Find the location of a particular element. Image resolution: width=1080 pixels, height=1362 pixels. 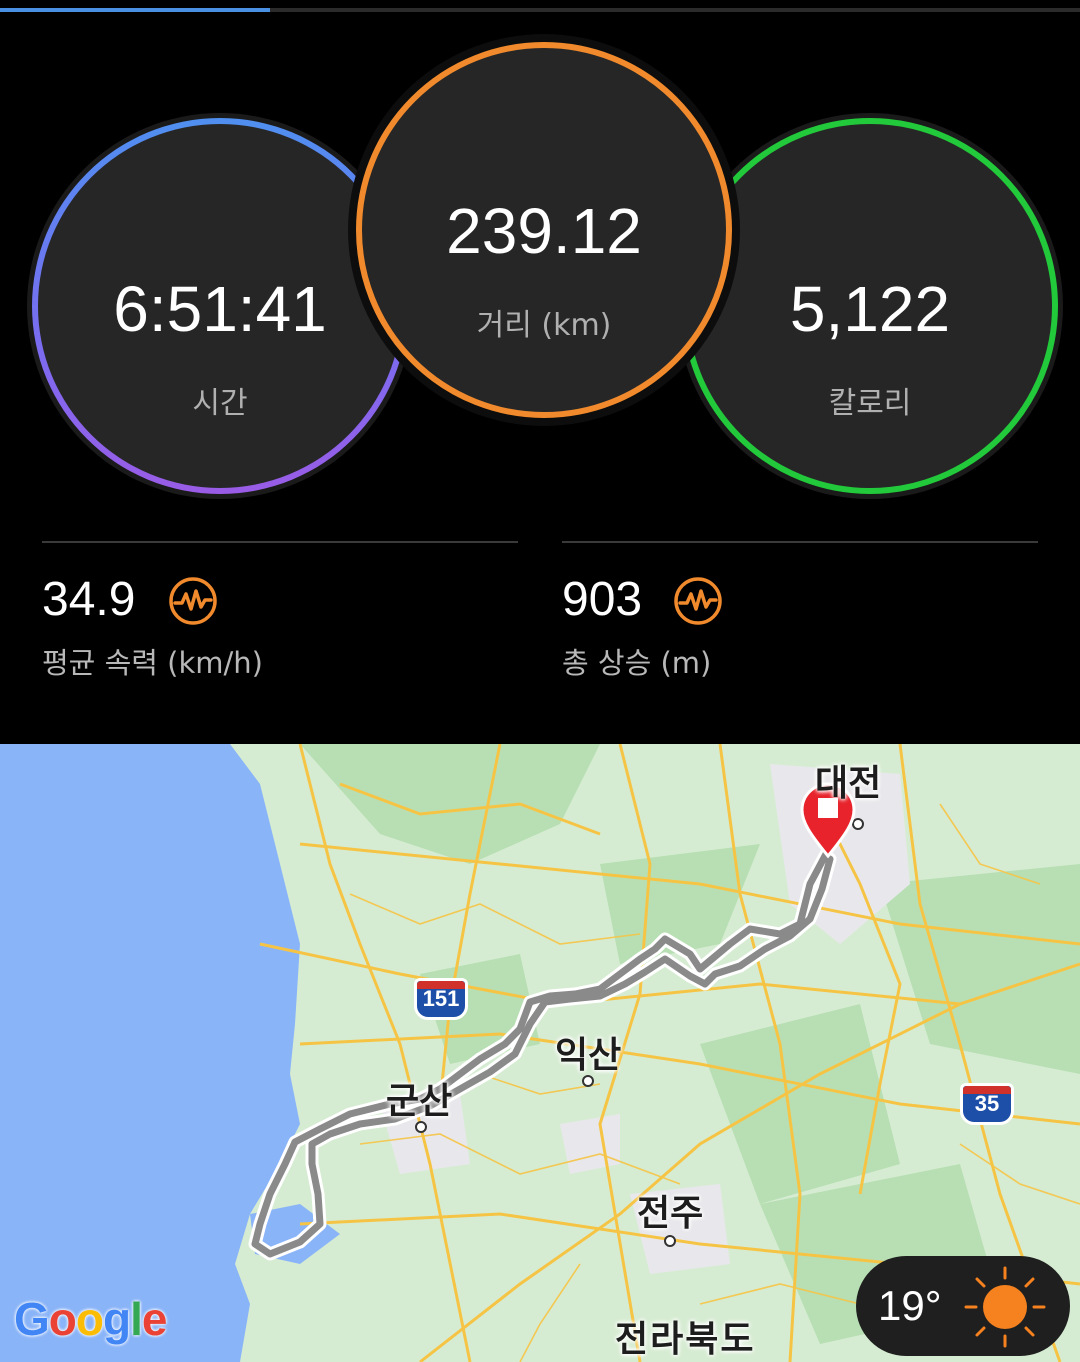

elevation-value: 903 is located at coordinates (602, 599).